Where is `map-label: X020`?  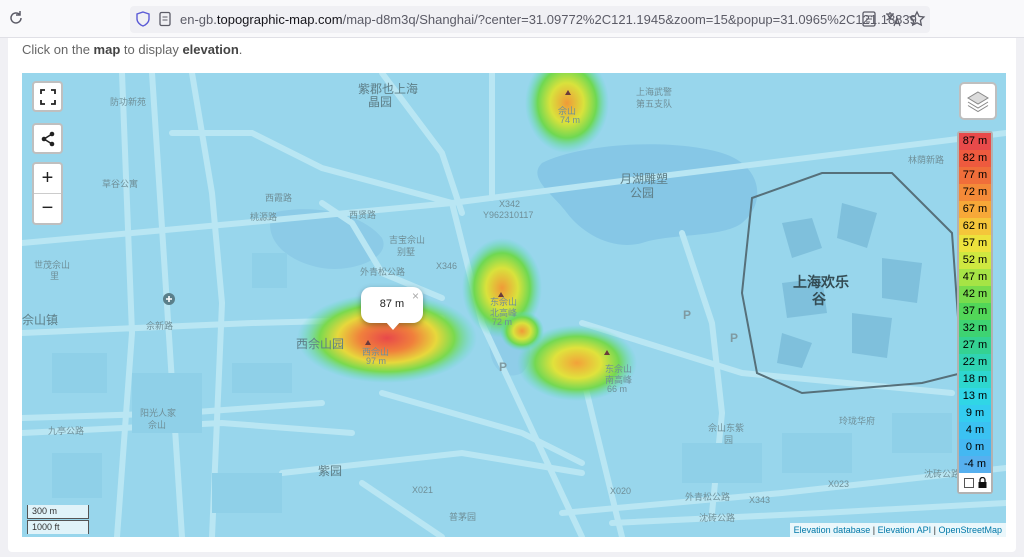
map-label: X020 is located at coordinates (621, 491).